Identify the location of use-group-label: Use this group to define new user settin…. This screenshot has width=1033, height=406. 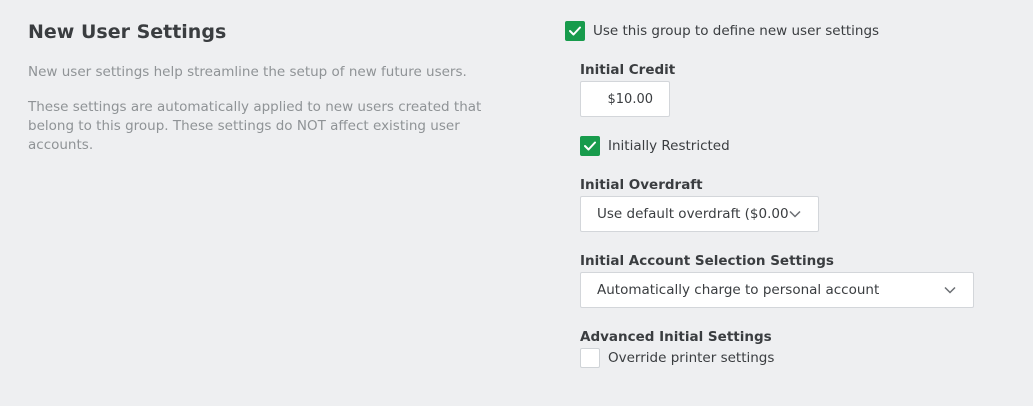
(736, 31).